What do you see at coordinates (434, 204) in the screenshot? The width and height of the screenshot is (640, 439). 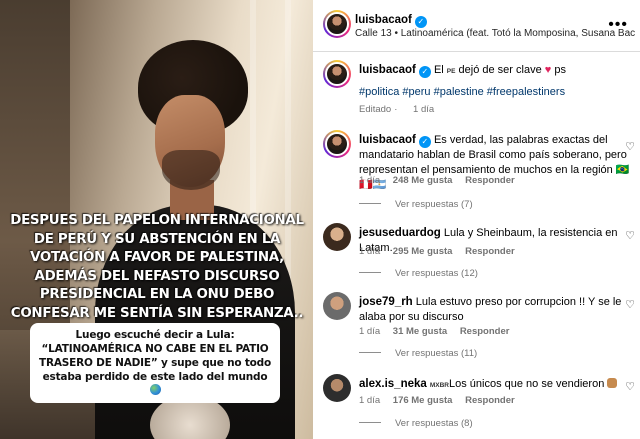 I see `view-replies-label: Ver respuestas (7)` at bounding box center [434, 204].